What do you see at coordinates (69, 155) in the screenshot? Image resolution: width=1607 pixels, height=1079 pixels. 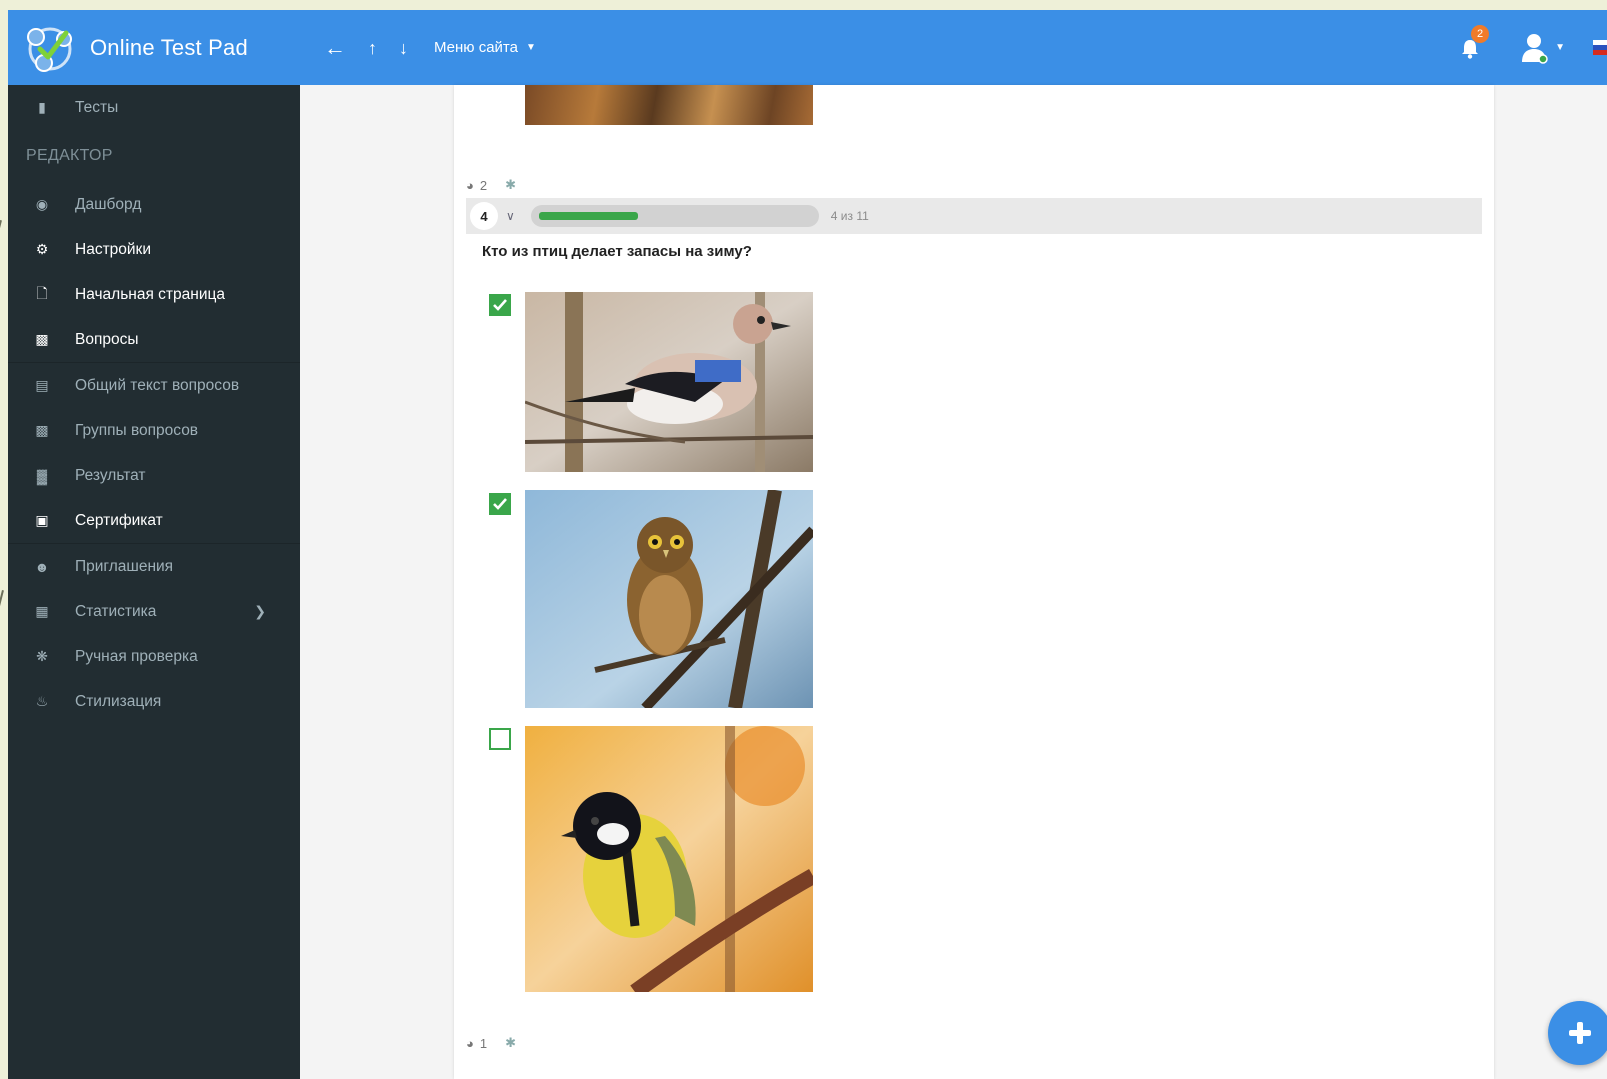 I see `sidebar-section-header: РЕДАКТОР` at bounding box center [69, 155].